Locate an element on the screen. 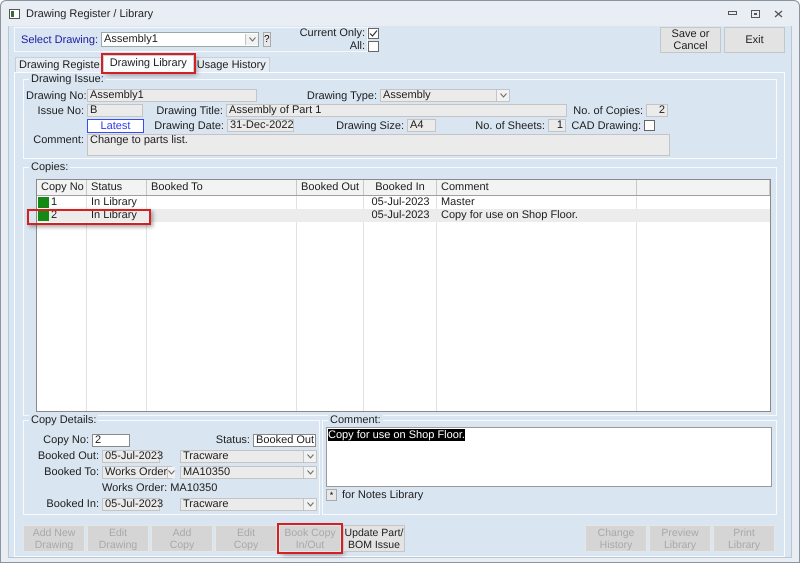  group-label: Copy Details: is located at coordinates (63, 420).